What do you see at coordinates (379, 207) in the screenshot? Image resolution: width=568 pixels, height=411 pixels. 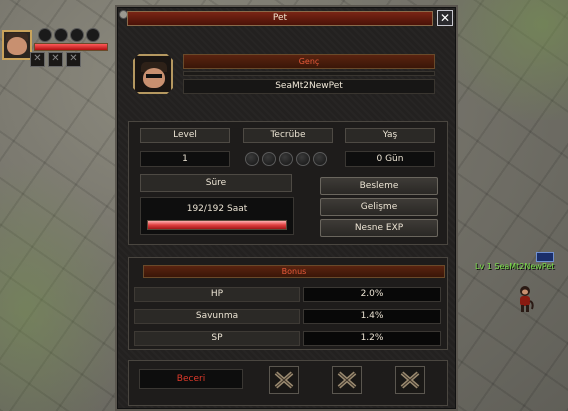 I see `evolve-button: Gelişme` at bounding box center [379, 207].